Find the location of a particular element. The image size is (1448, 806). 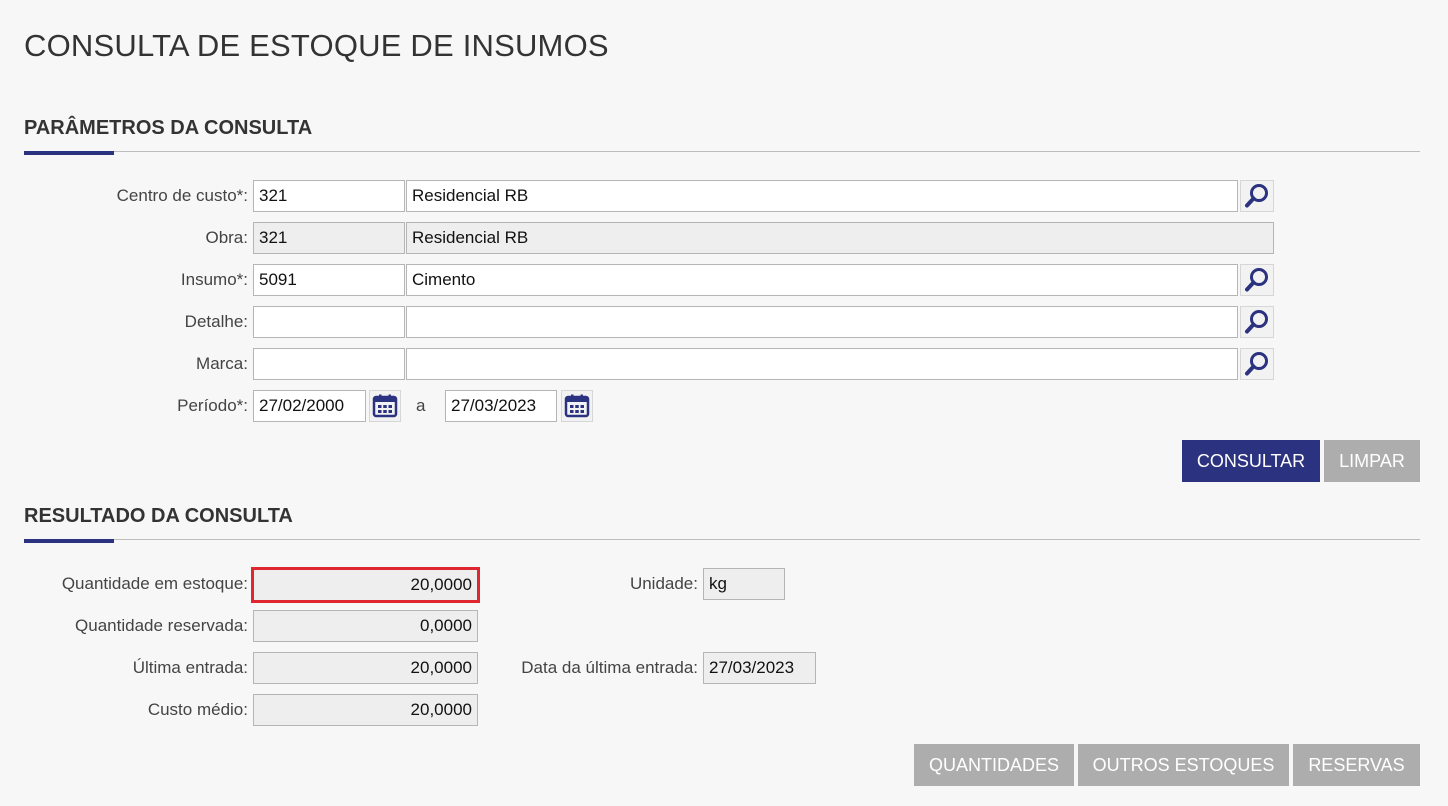

marca-code-input is located at coordinates (329, 364).